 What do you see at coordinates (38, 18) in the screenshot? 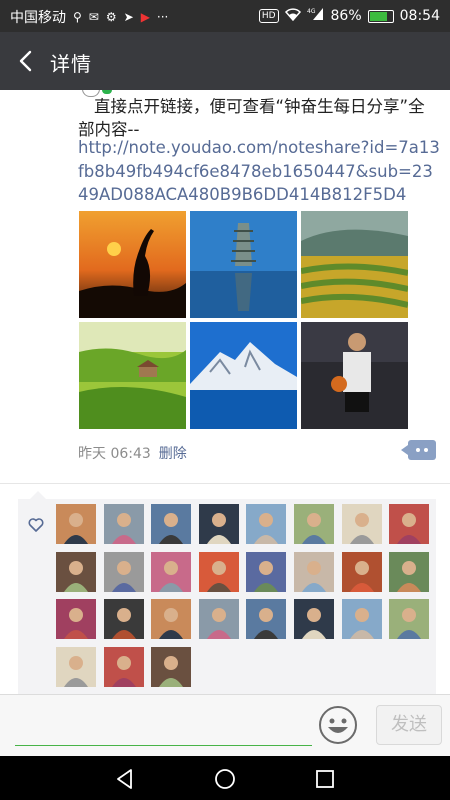
I see `carrier-label: 中国移动` at bounding box center [38, 18].